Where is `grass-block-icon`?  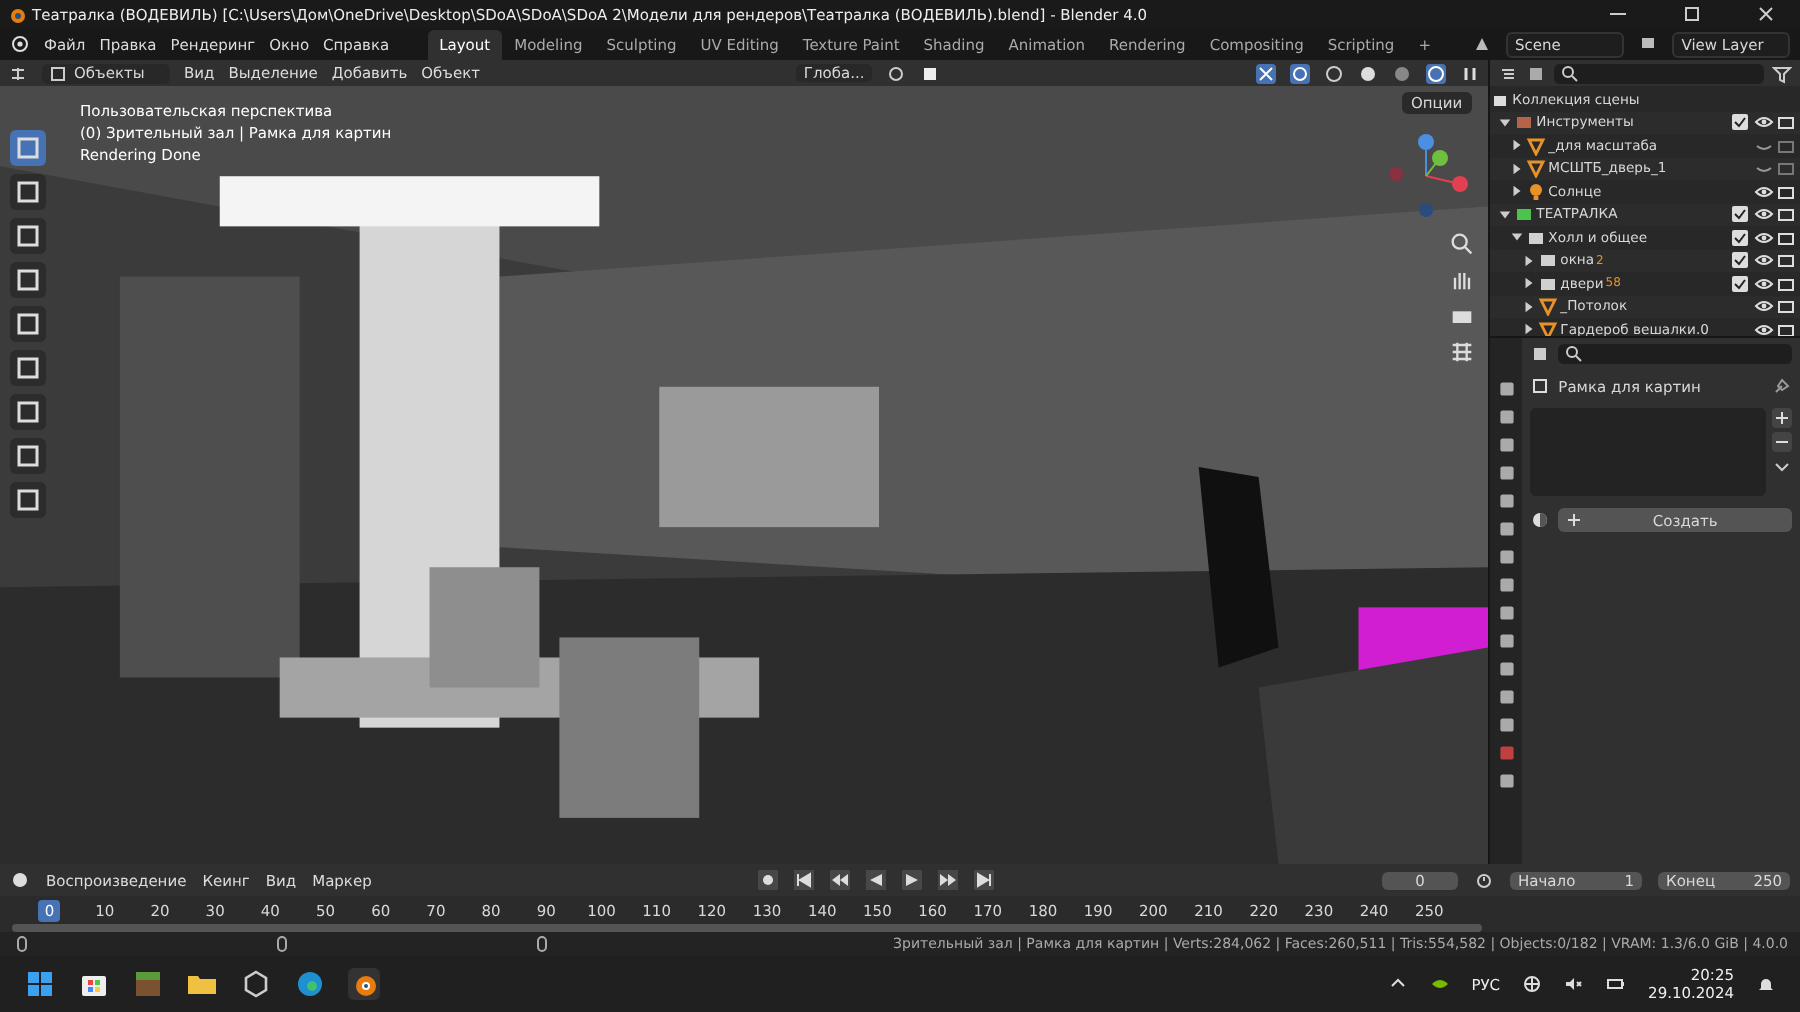 grass-block-icon is located at coordinates (148, 984).